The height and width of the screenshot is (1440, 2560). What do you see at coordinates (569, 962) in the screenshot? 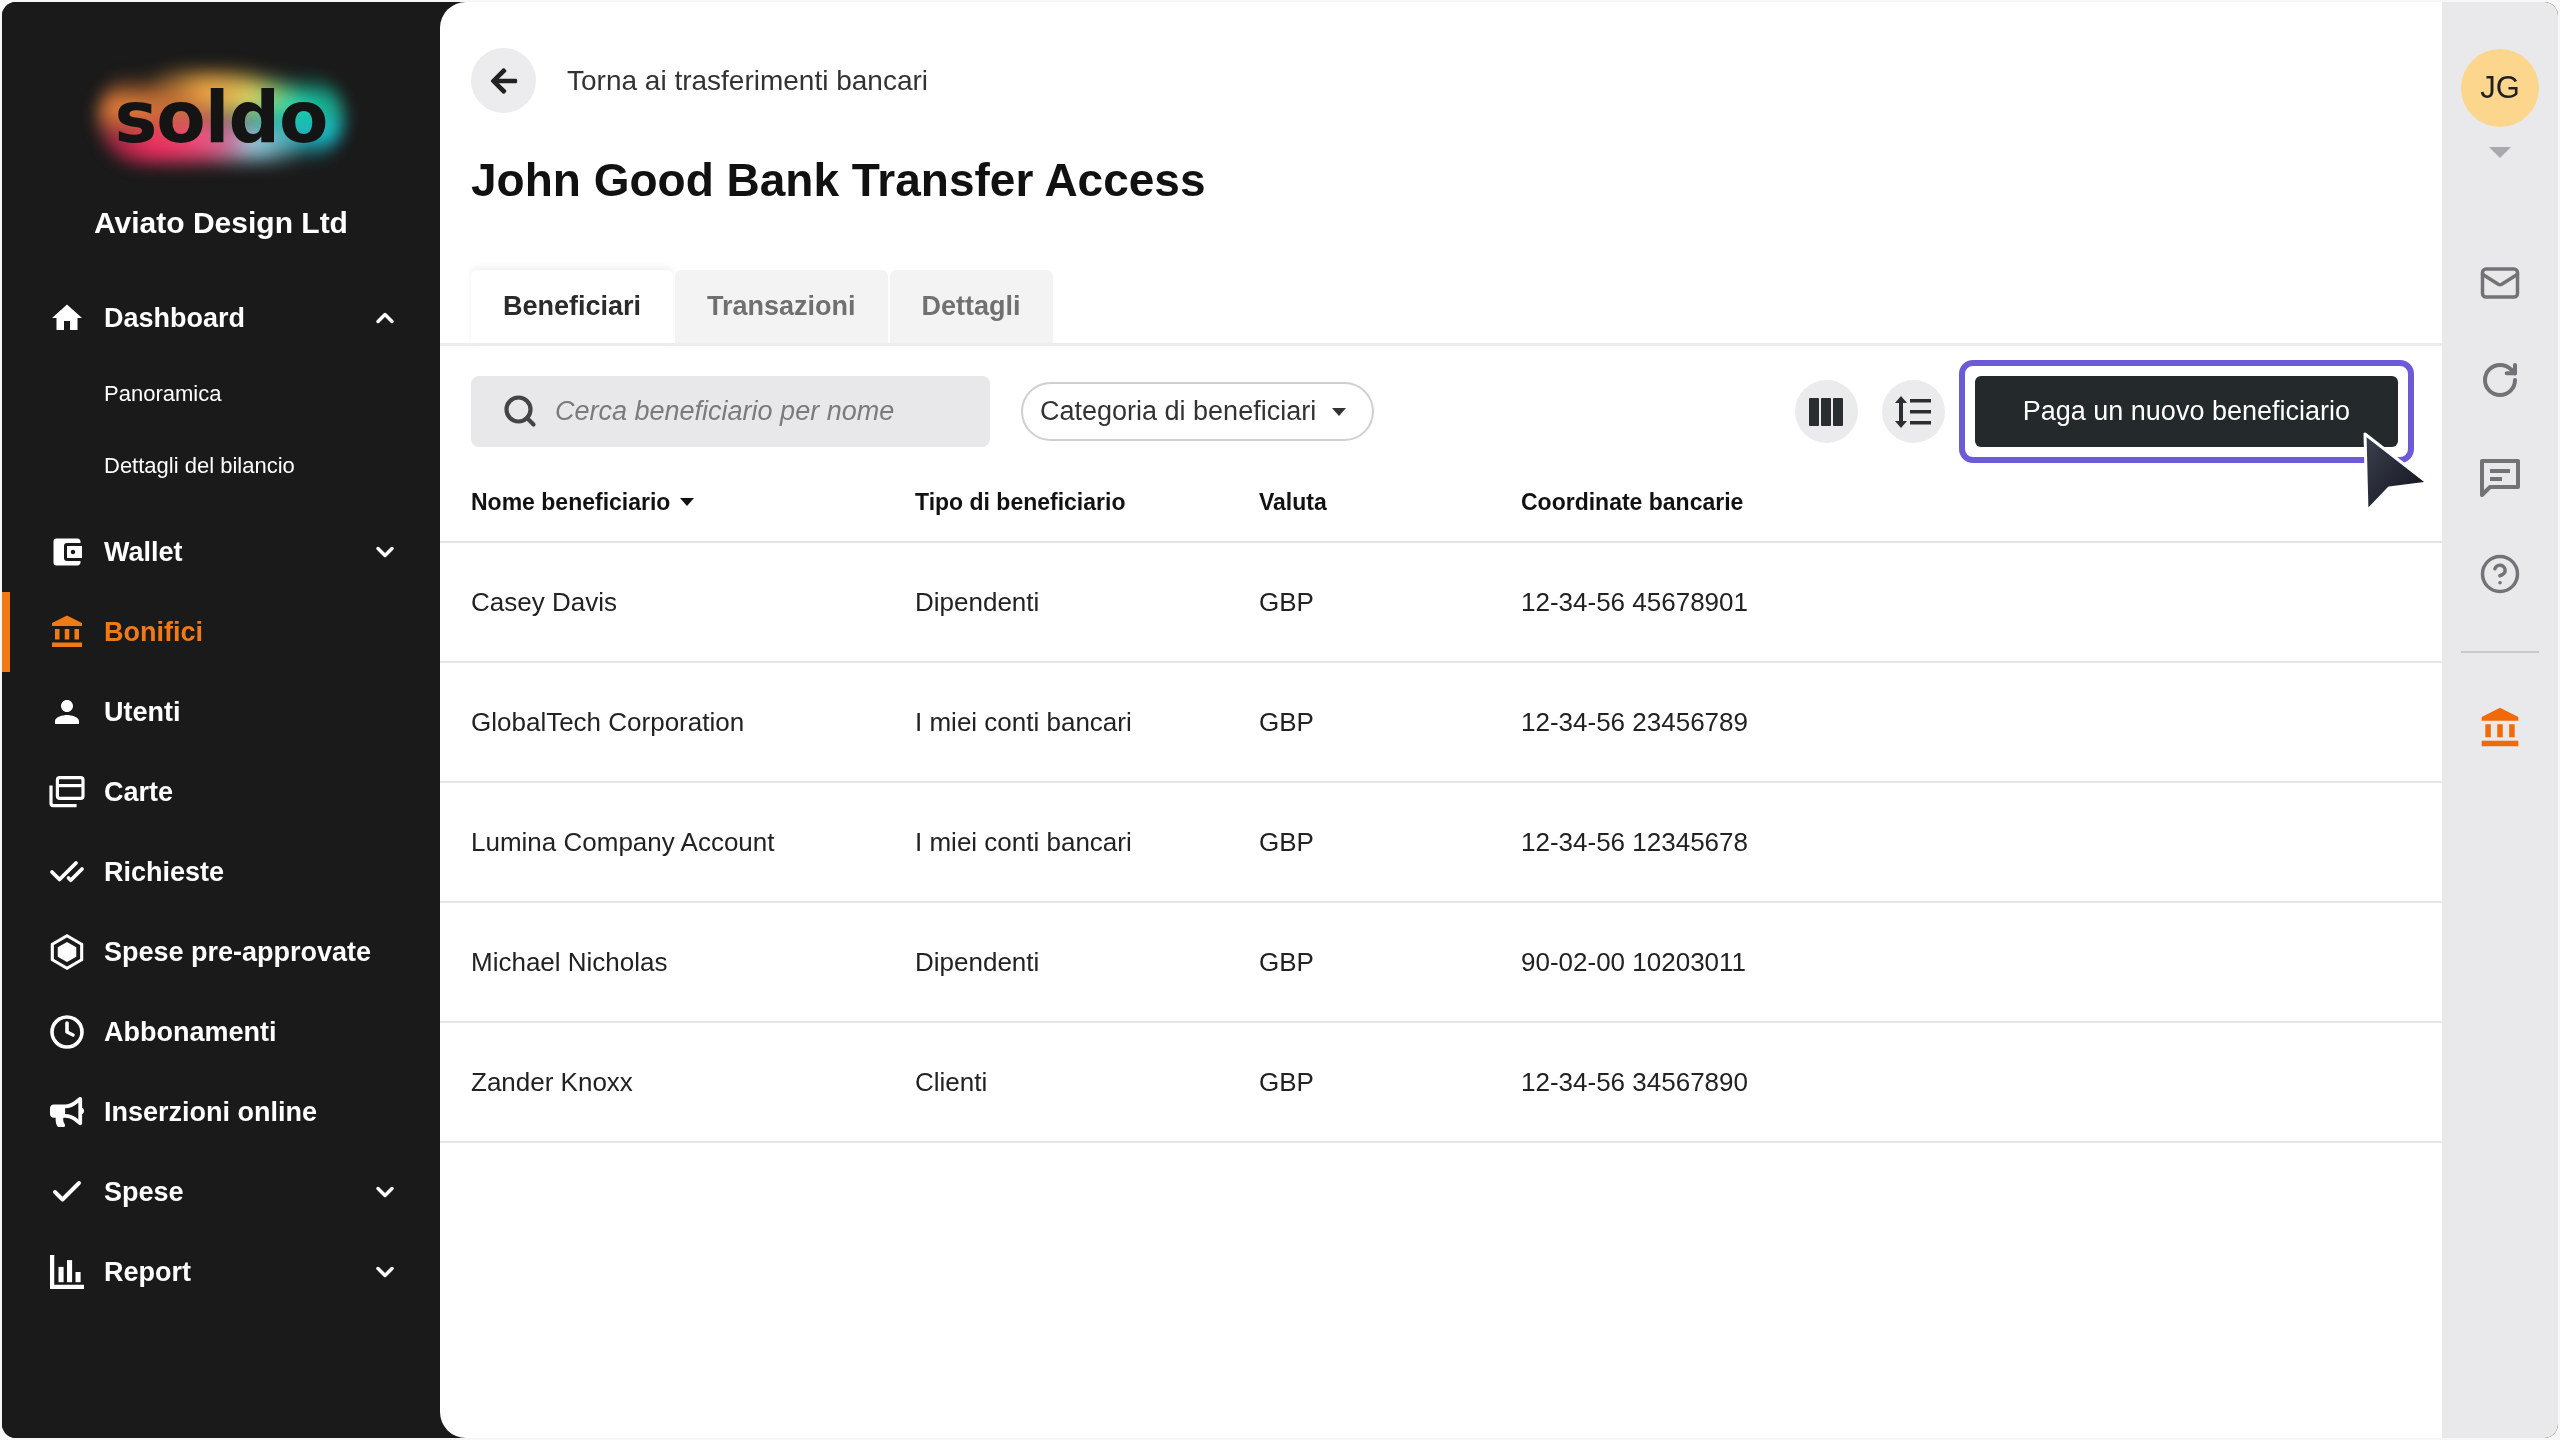
I see `table-cell: Michael Nicholas` at bounding box center [569, 962].